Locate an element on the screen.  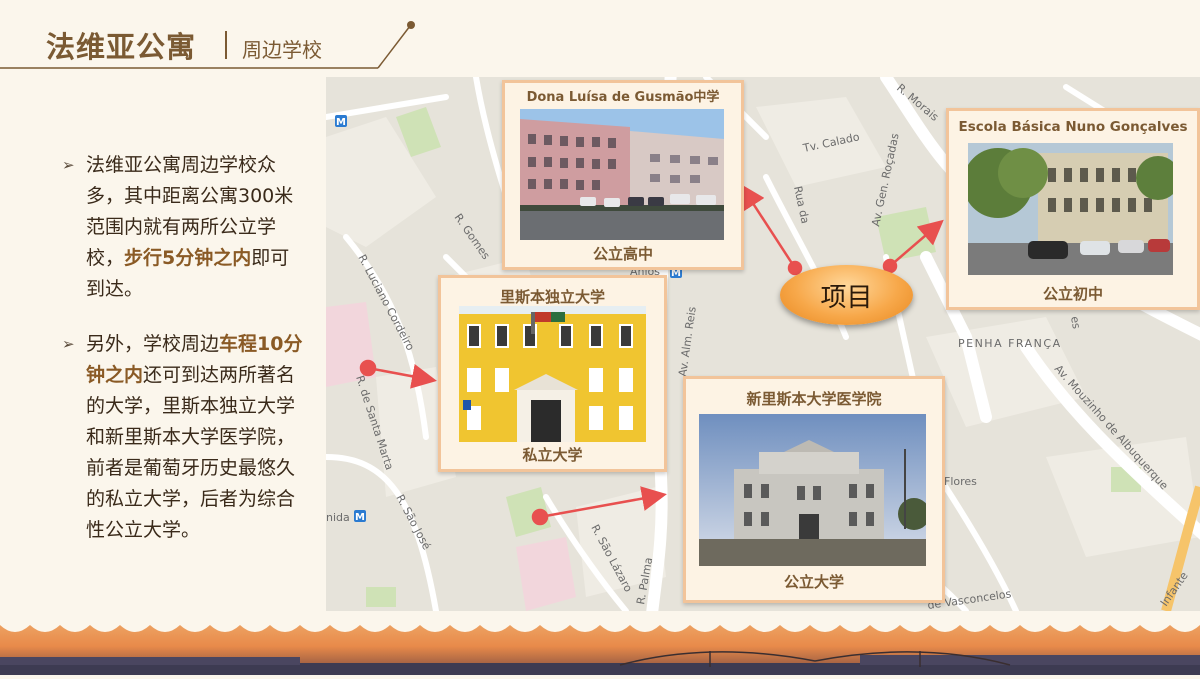
card-private-univ: 里斯本独立大学 私立大学 is located at coordinates (552, 373).